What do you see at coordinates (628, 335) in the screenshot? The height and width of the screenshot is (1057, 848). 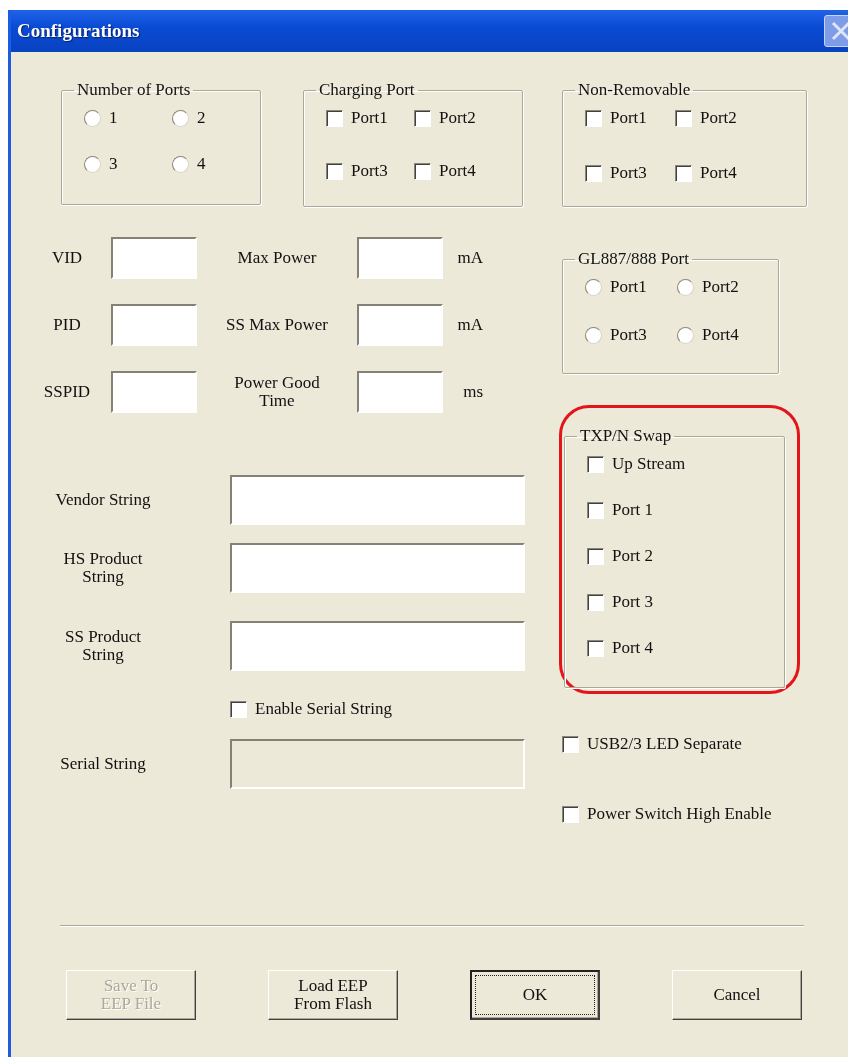 I see `radio-label: Port3` at bounding box center [628, 335].